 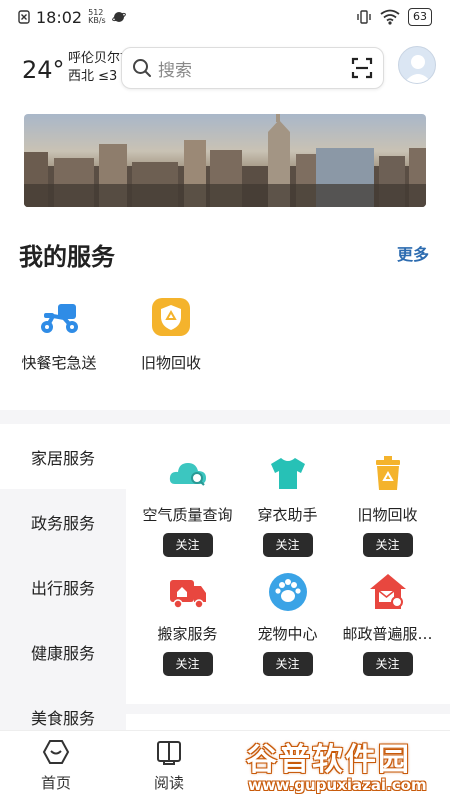 I want to click on recycle-badge-icon, so click(x=171, y=317).